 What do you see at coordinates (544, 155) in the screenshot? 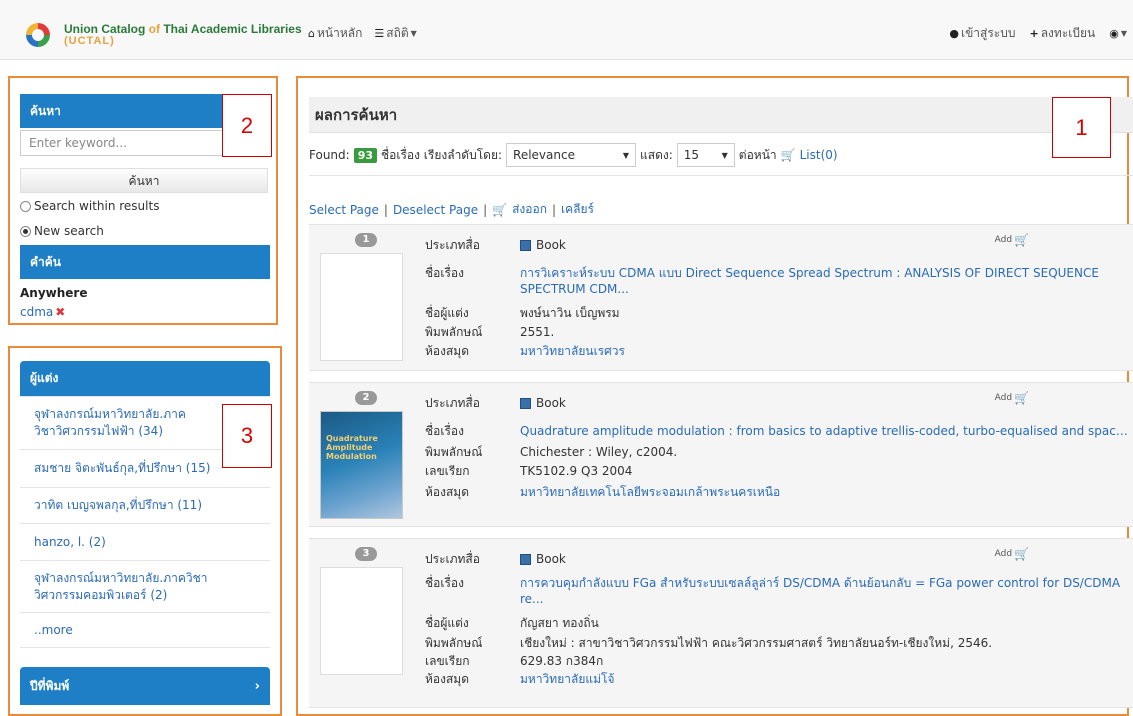
I see `sort-select-value: Relevance` at bounding box center [544, 155].